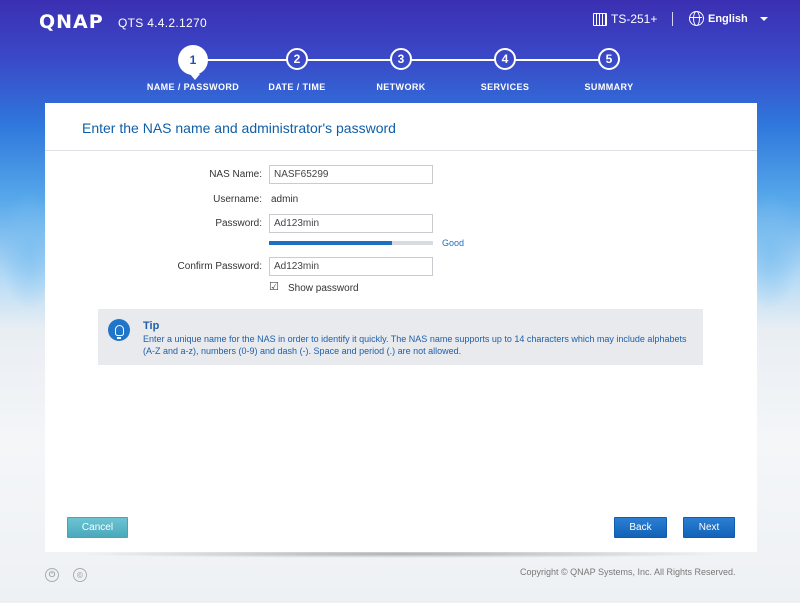 This screenshot has width=800, height=603. I want to click on password-strength-bar, so click(351, 243).